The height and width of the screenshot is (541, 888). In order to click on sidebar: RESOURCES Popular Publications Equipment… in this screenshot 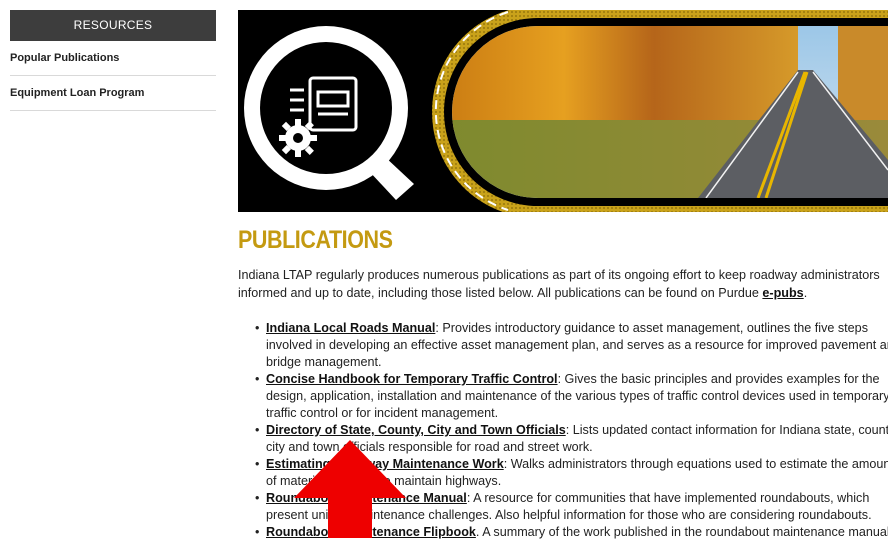, I will do `click(113, 60)`.